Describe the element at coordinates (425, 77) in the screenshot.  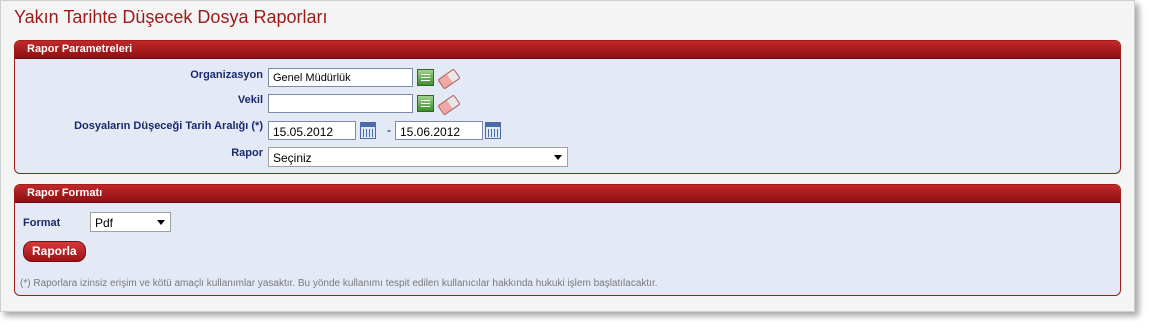
I see `organization-list-icon` at that location.